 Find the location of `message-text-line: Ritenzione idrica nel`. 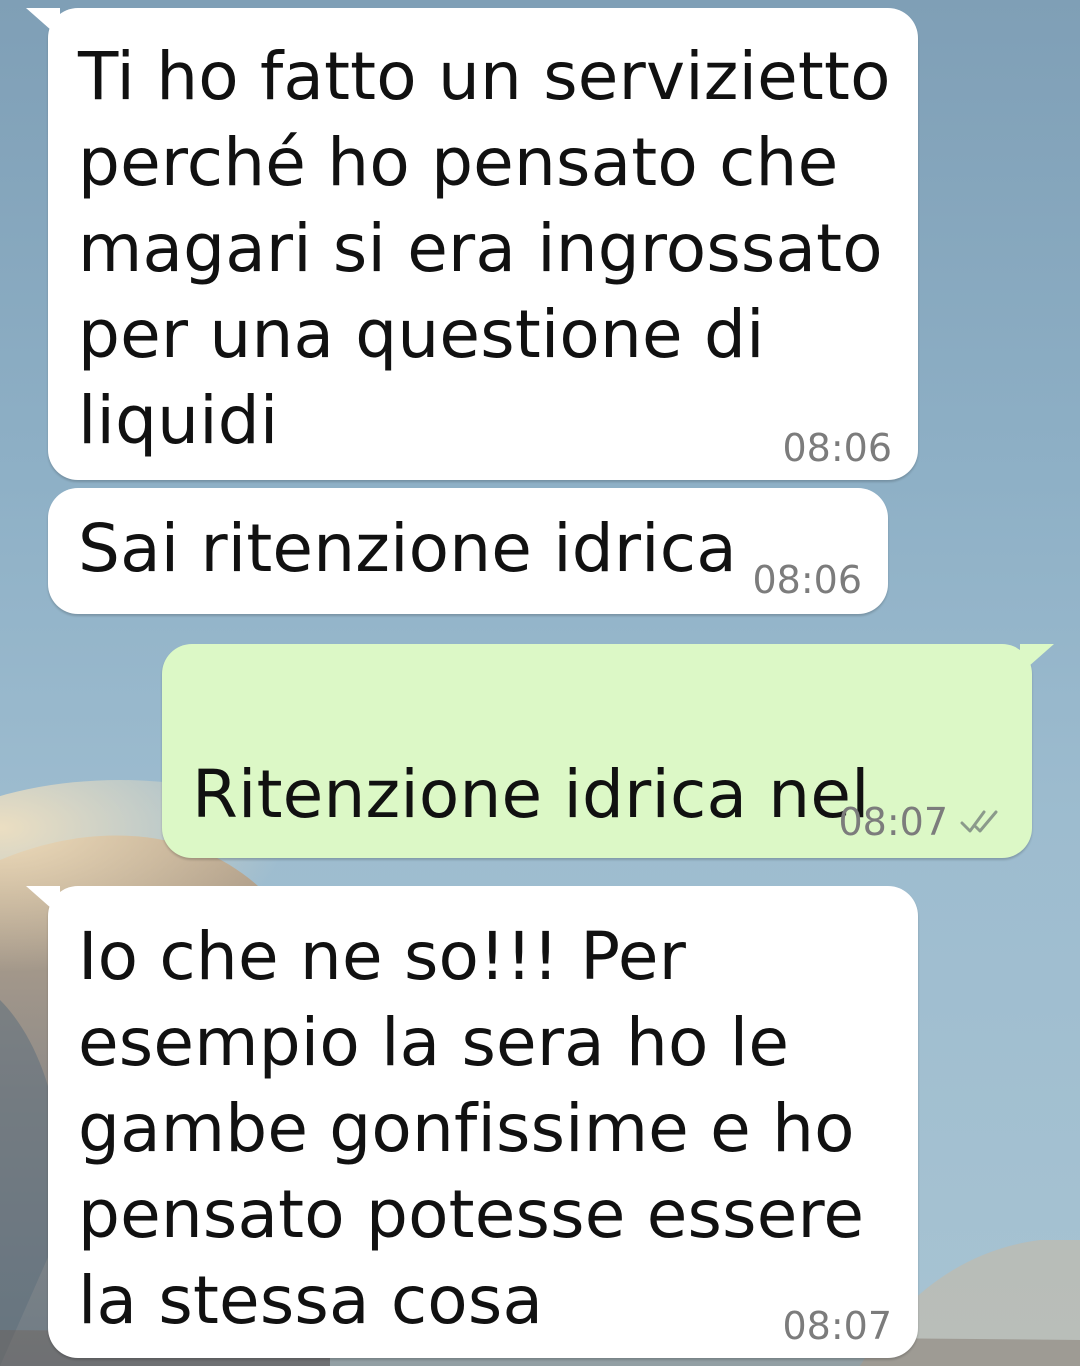

message-text-line: Ritenzione idrica nel is located at coordinates (531, 794).